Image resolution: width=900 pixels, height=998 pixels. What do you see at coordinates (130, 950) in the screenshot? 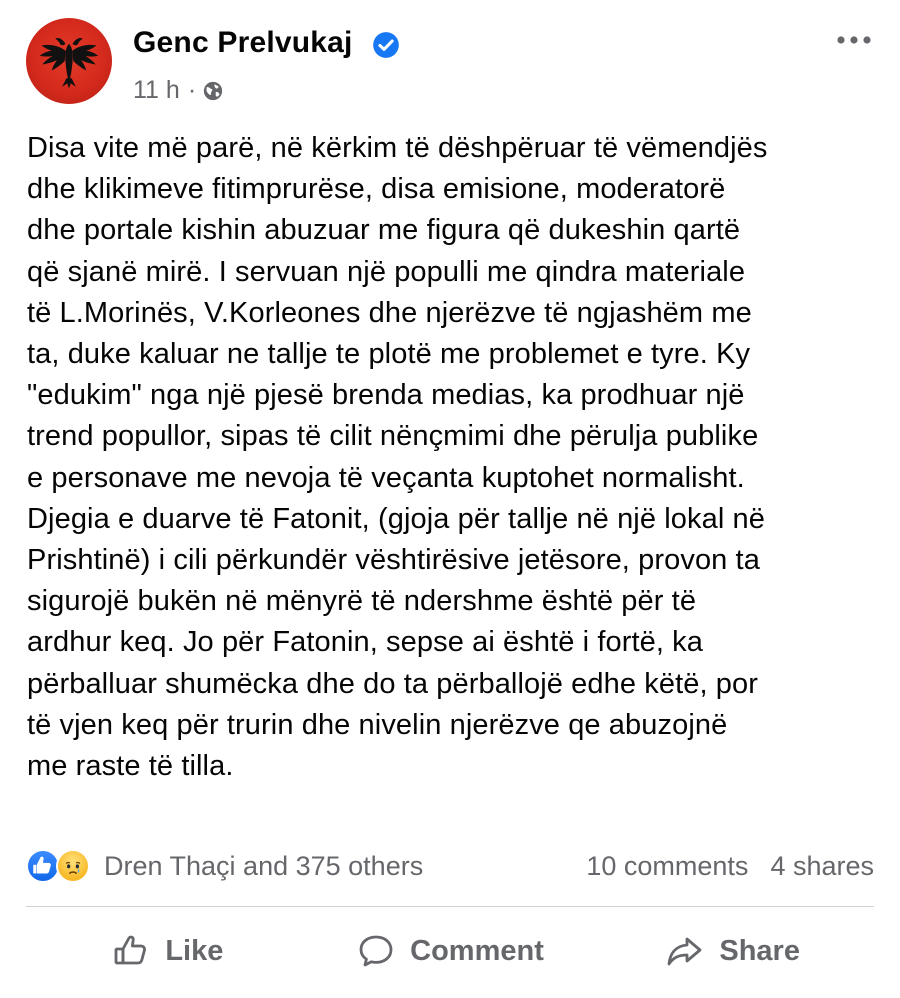
I see `thumbs-up-icon` at bounding box center [130, 950].